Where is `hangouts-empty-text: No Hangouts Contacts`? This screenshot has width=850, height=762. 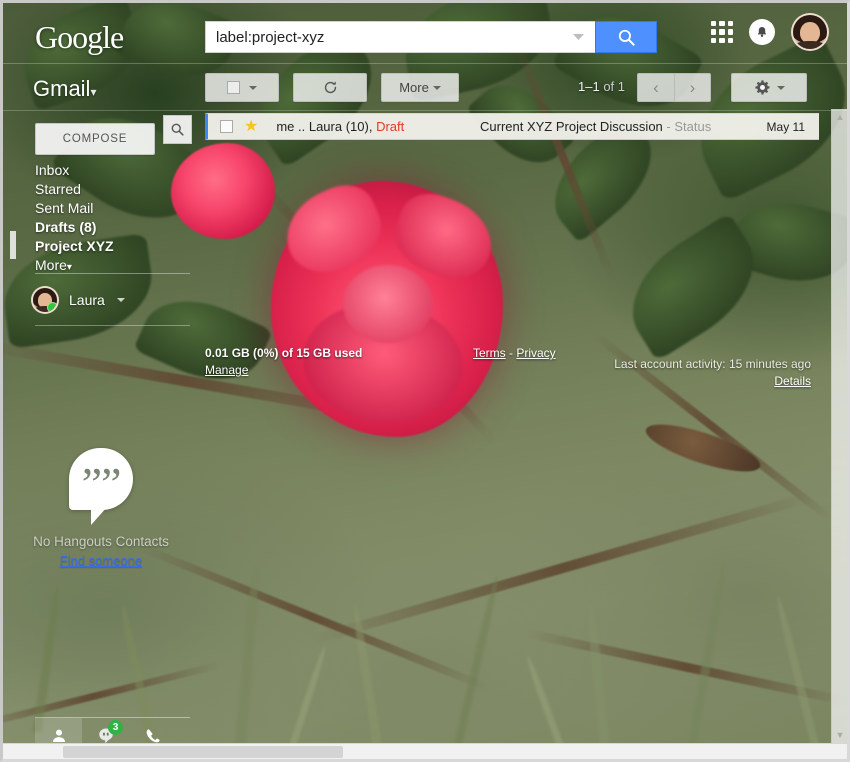
hangouts-empty-text: No Hangouts Contacts is located at coordinates (101, 541).